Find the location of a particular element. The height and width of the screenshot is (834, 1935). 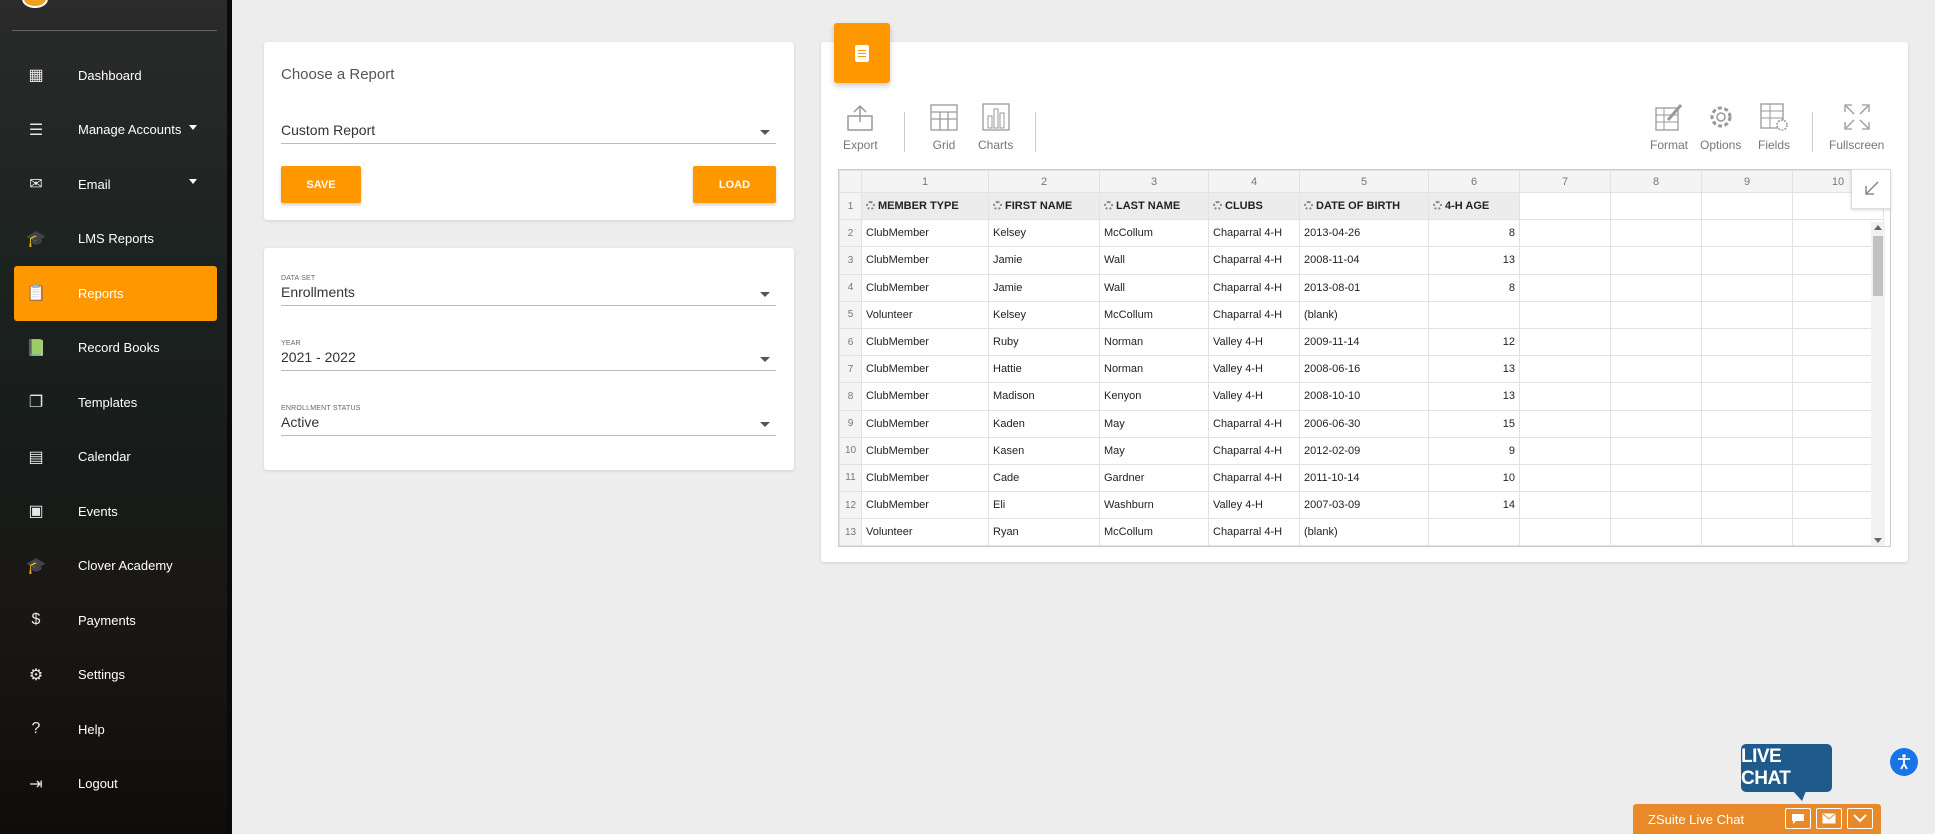

fields-button: Fields is located at coordinates (1774, 127).